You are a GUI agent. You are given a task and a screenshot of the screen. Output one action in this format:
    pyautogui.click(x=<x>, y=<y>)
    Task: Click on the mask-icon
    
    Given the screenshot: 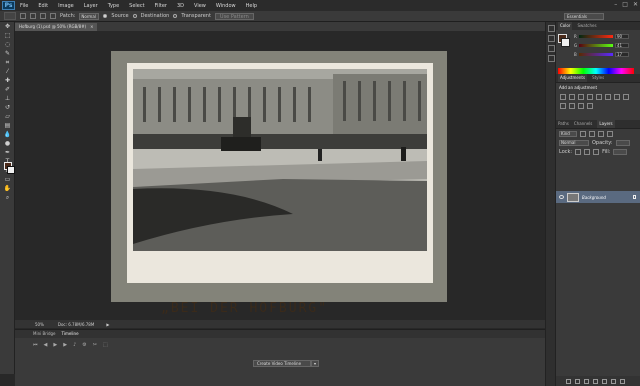 What is the action you would take?
    pyautogui.click(x=586, y=381)
    